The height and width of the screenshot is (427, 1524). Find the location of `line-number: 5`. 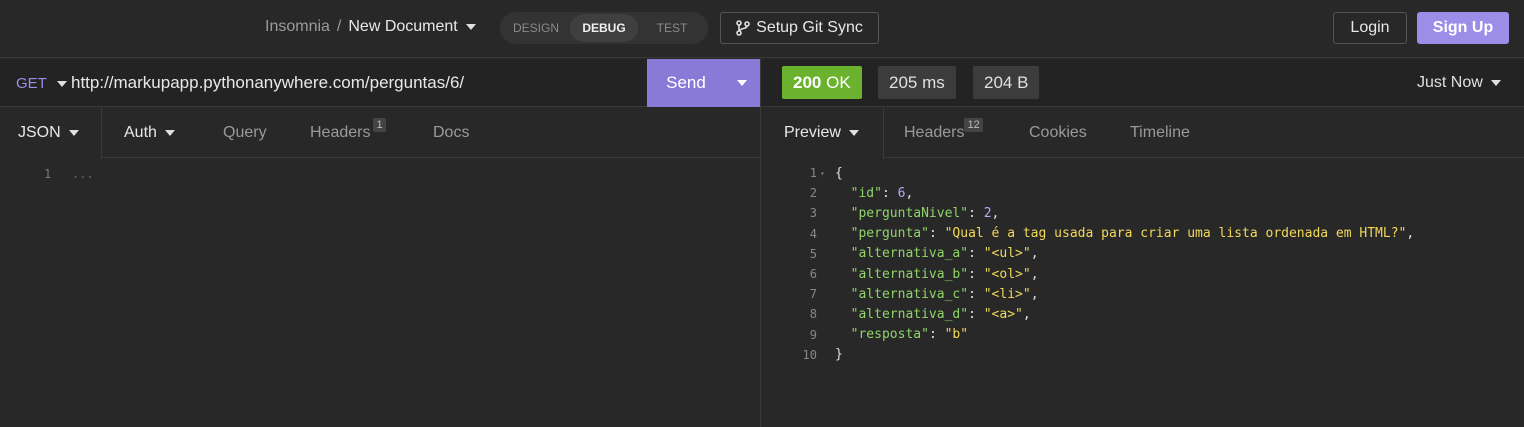

line-number: 5 is located at coordinates (813, 253).